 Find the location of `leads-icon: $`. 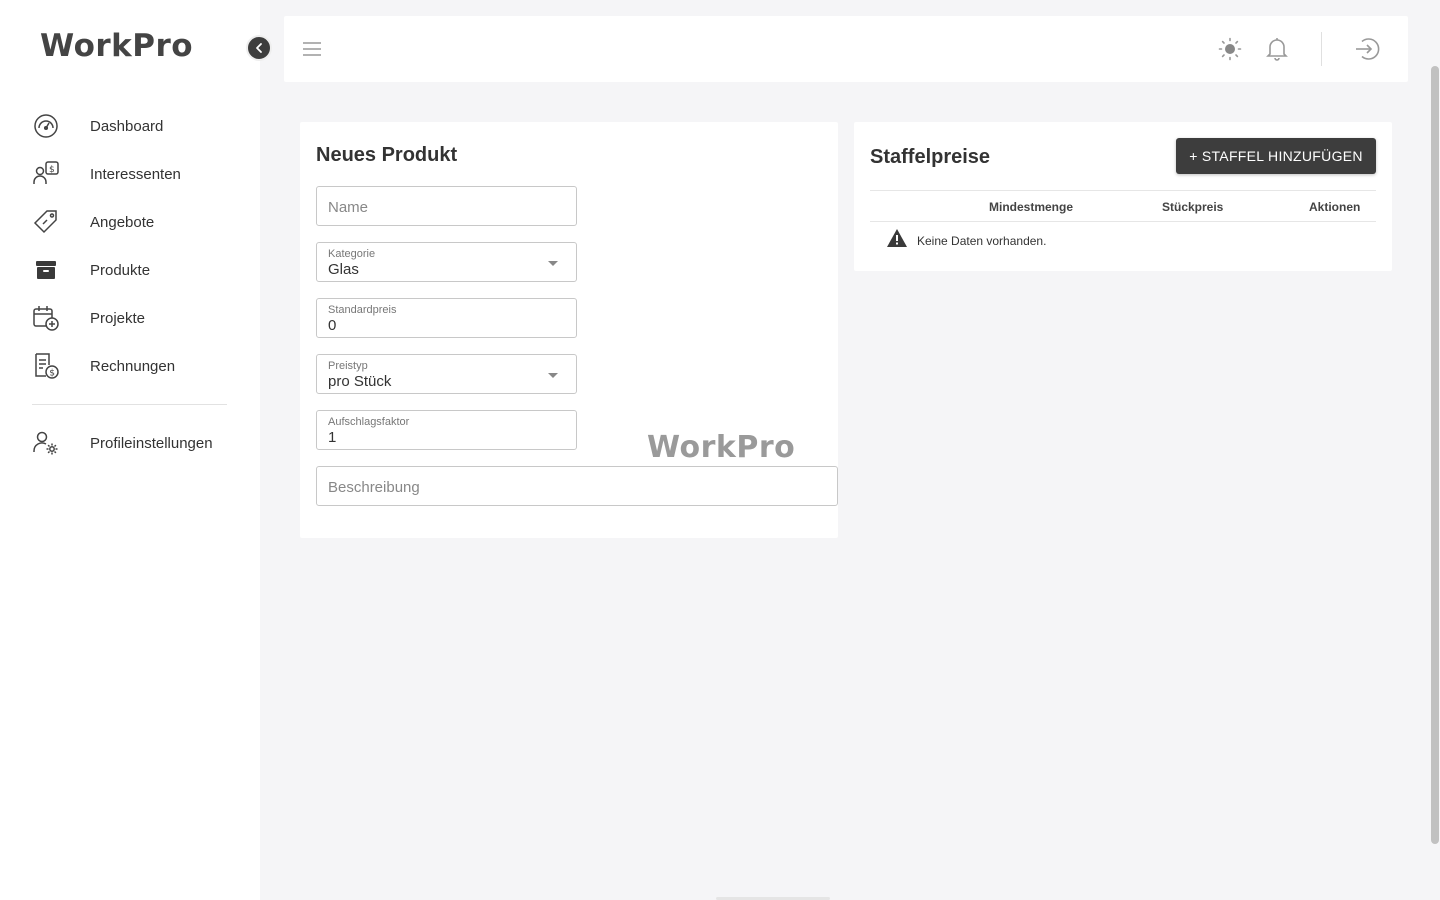

leads-icon: $ is located at coordinates (46, 174).